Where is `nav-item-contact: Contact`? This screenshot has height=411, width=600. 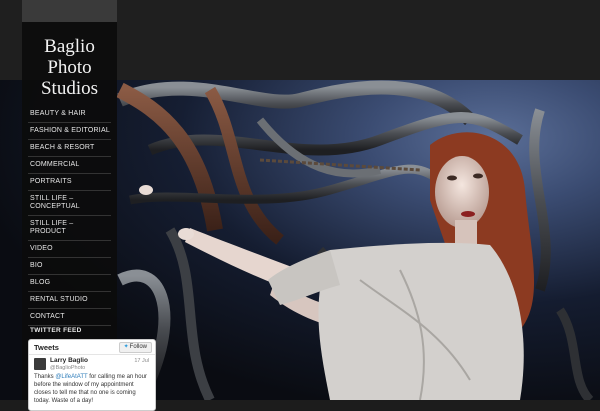 nav-item-contact: Contact is located at coordinates (69, 317).